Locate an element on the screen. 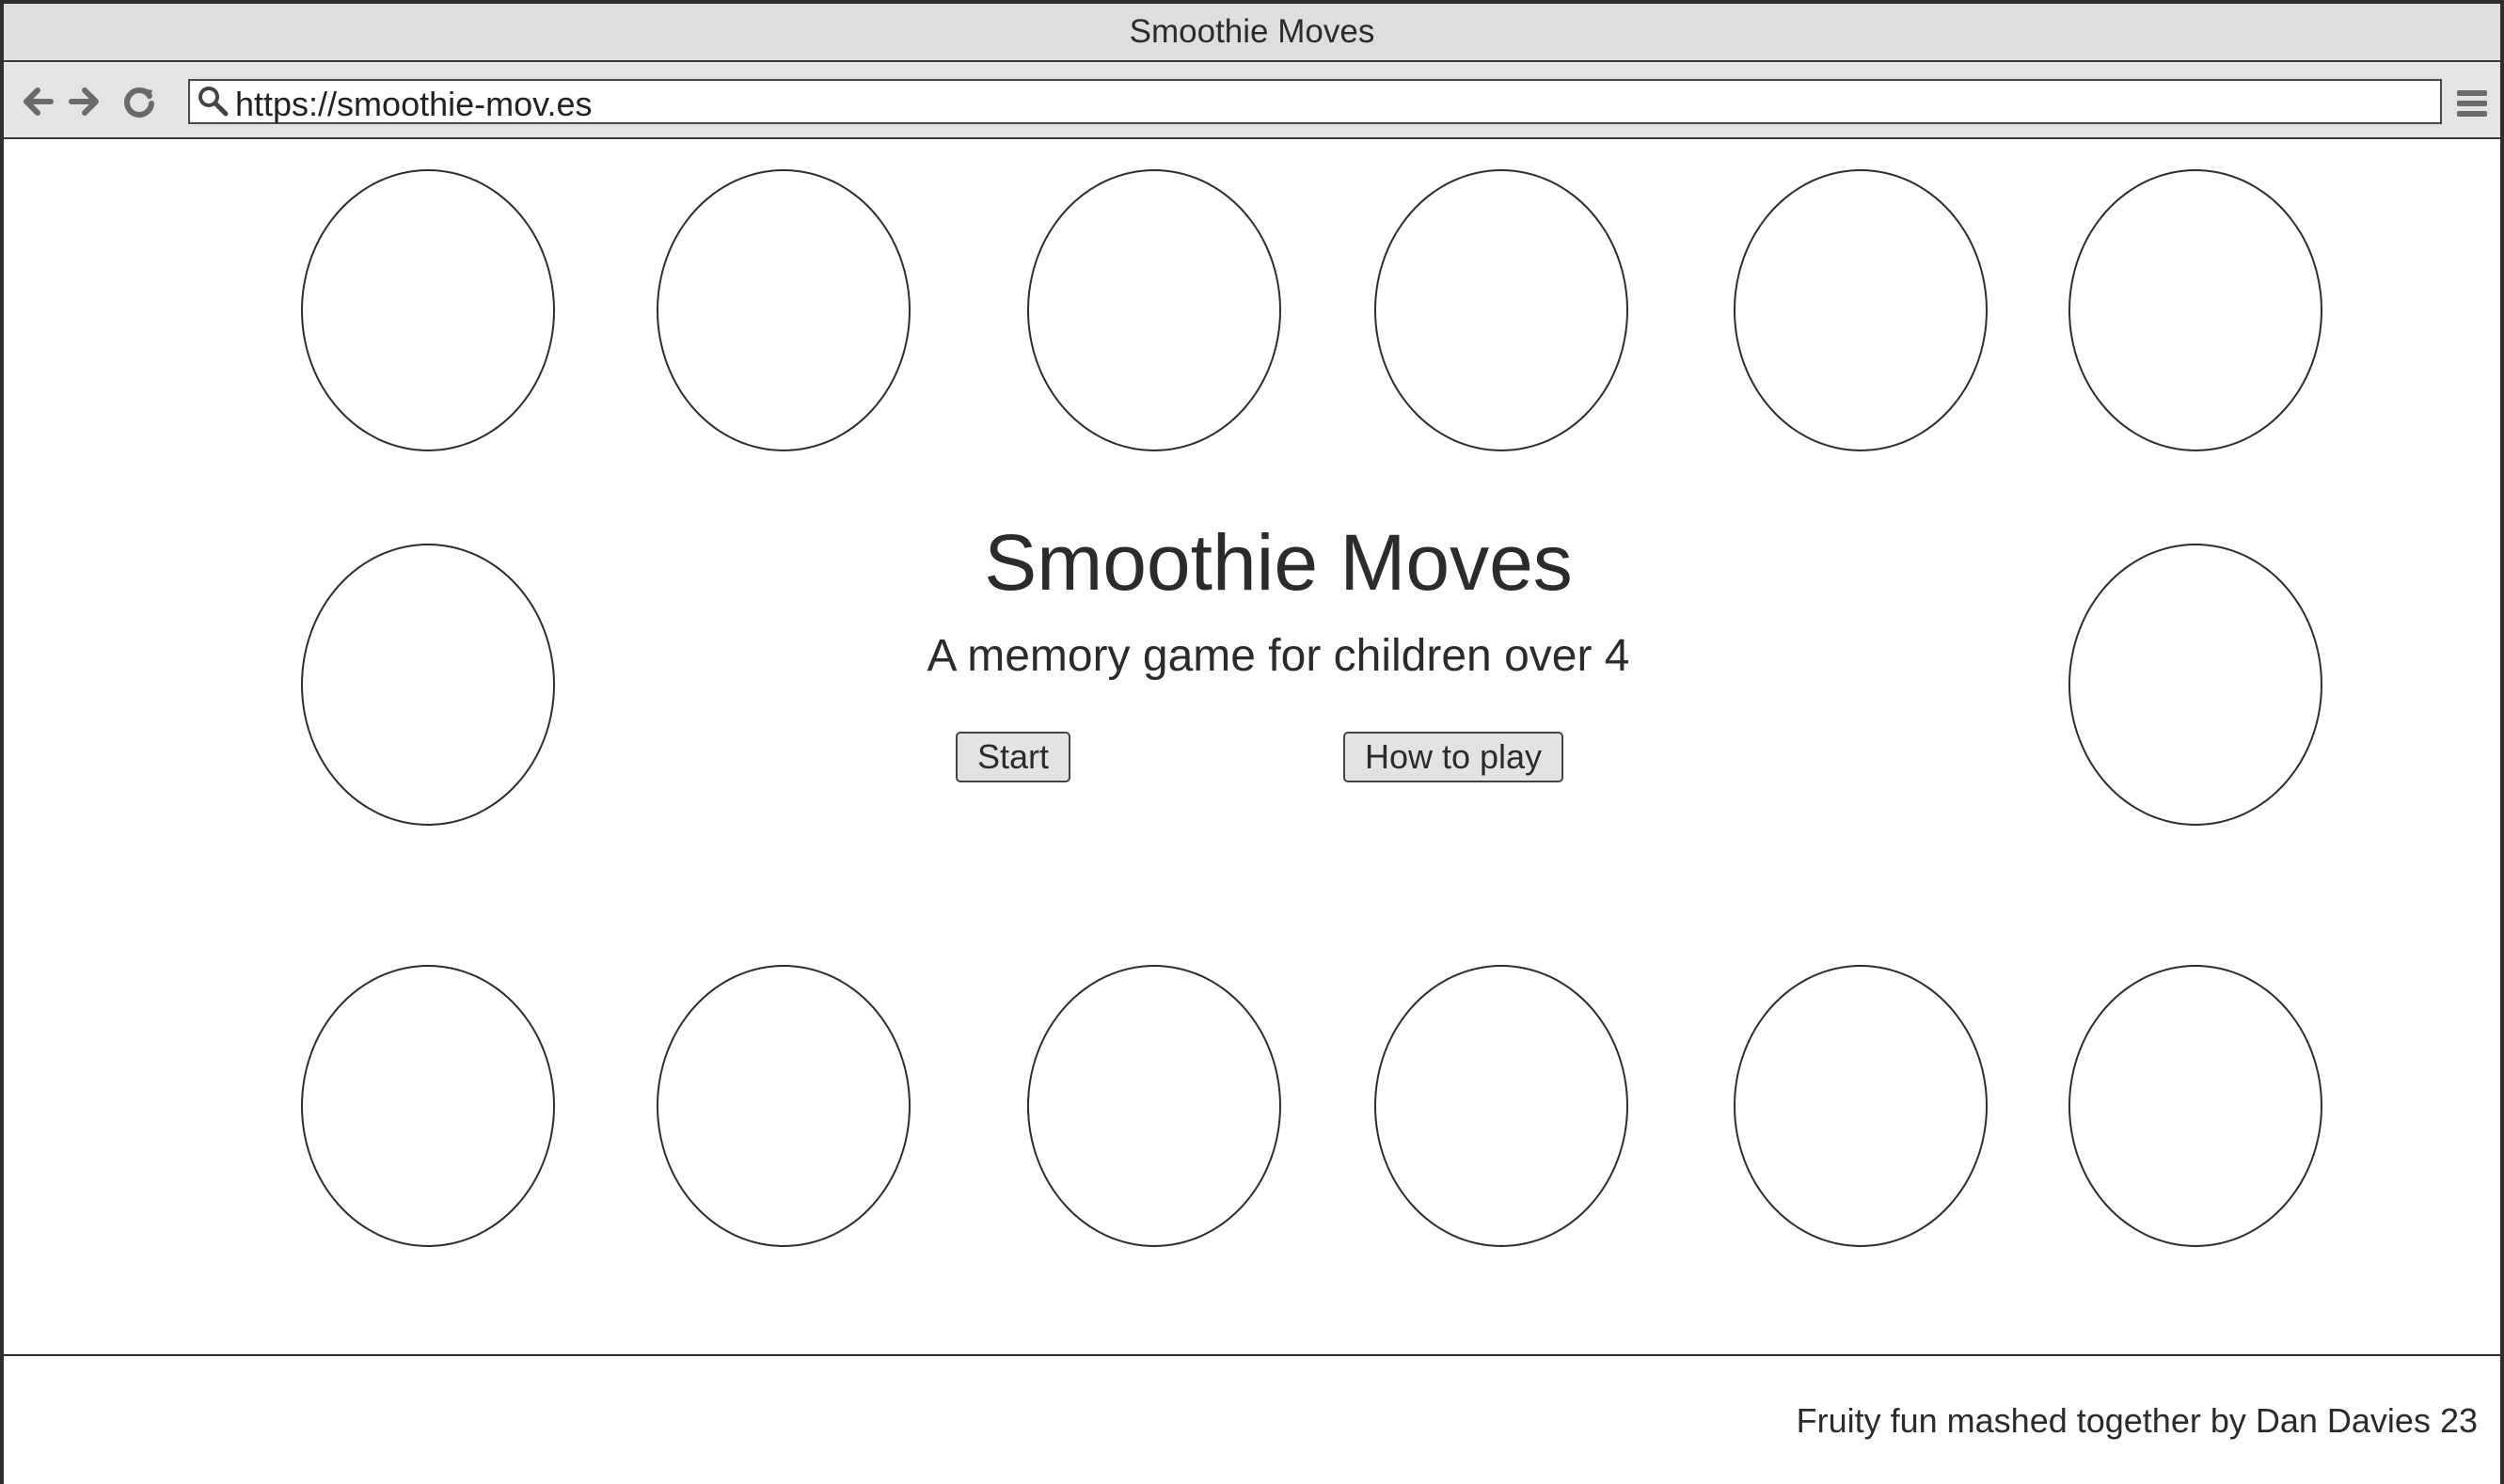 The image size is (2504, 1484). address-bar: https://smoothie-mov.es is located at coordinates (1315, 101).